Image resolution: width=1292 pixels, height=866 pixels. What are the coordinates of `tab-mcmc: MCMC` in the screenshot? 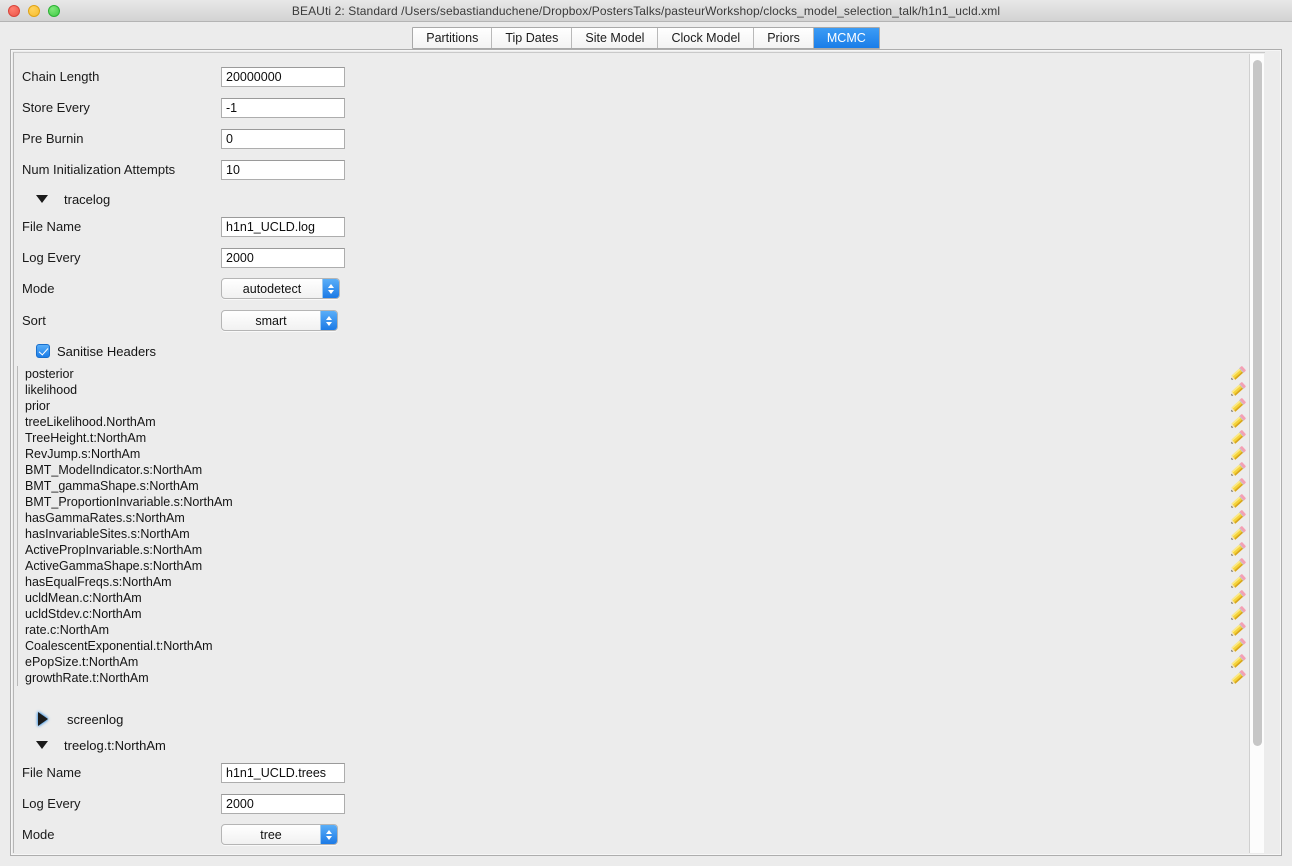 It's located at (846, 38).